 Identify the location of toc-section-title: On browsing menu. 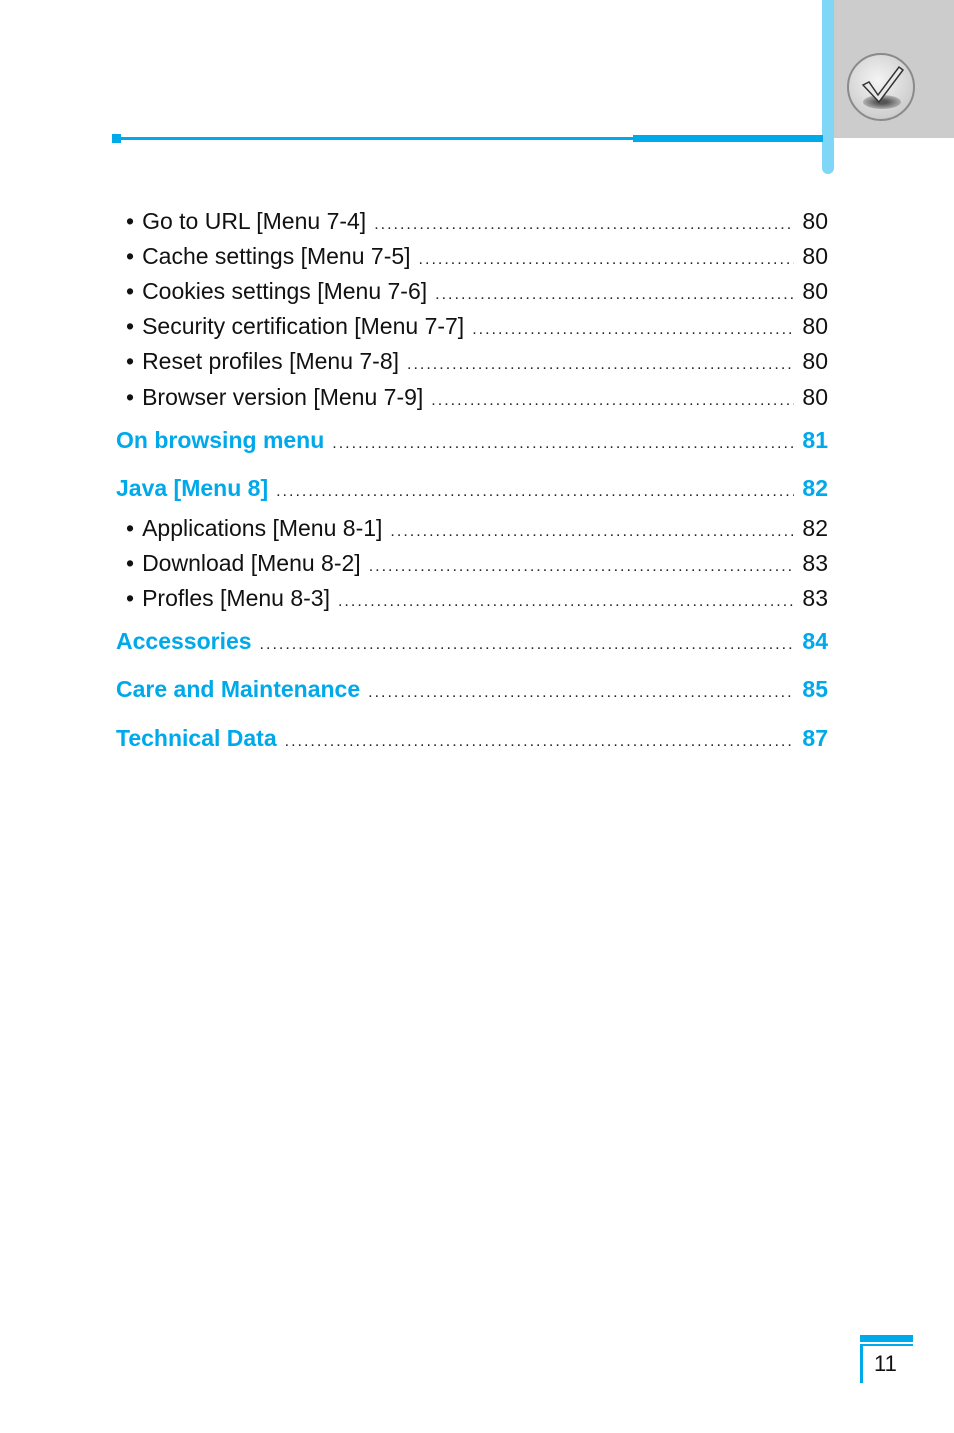
(220, 440).